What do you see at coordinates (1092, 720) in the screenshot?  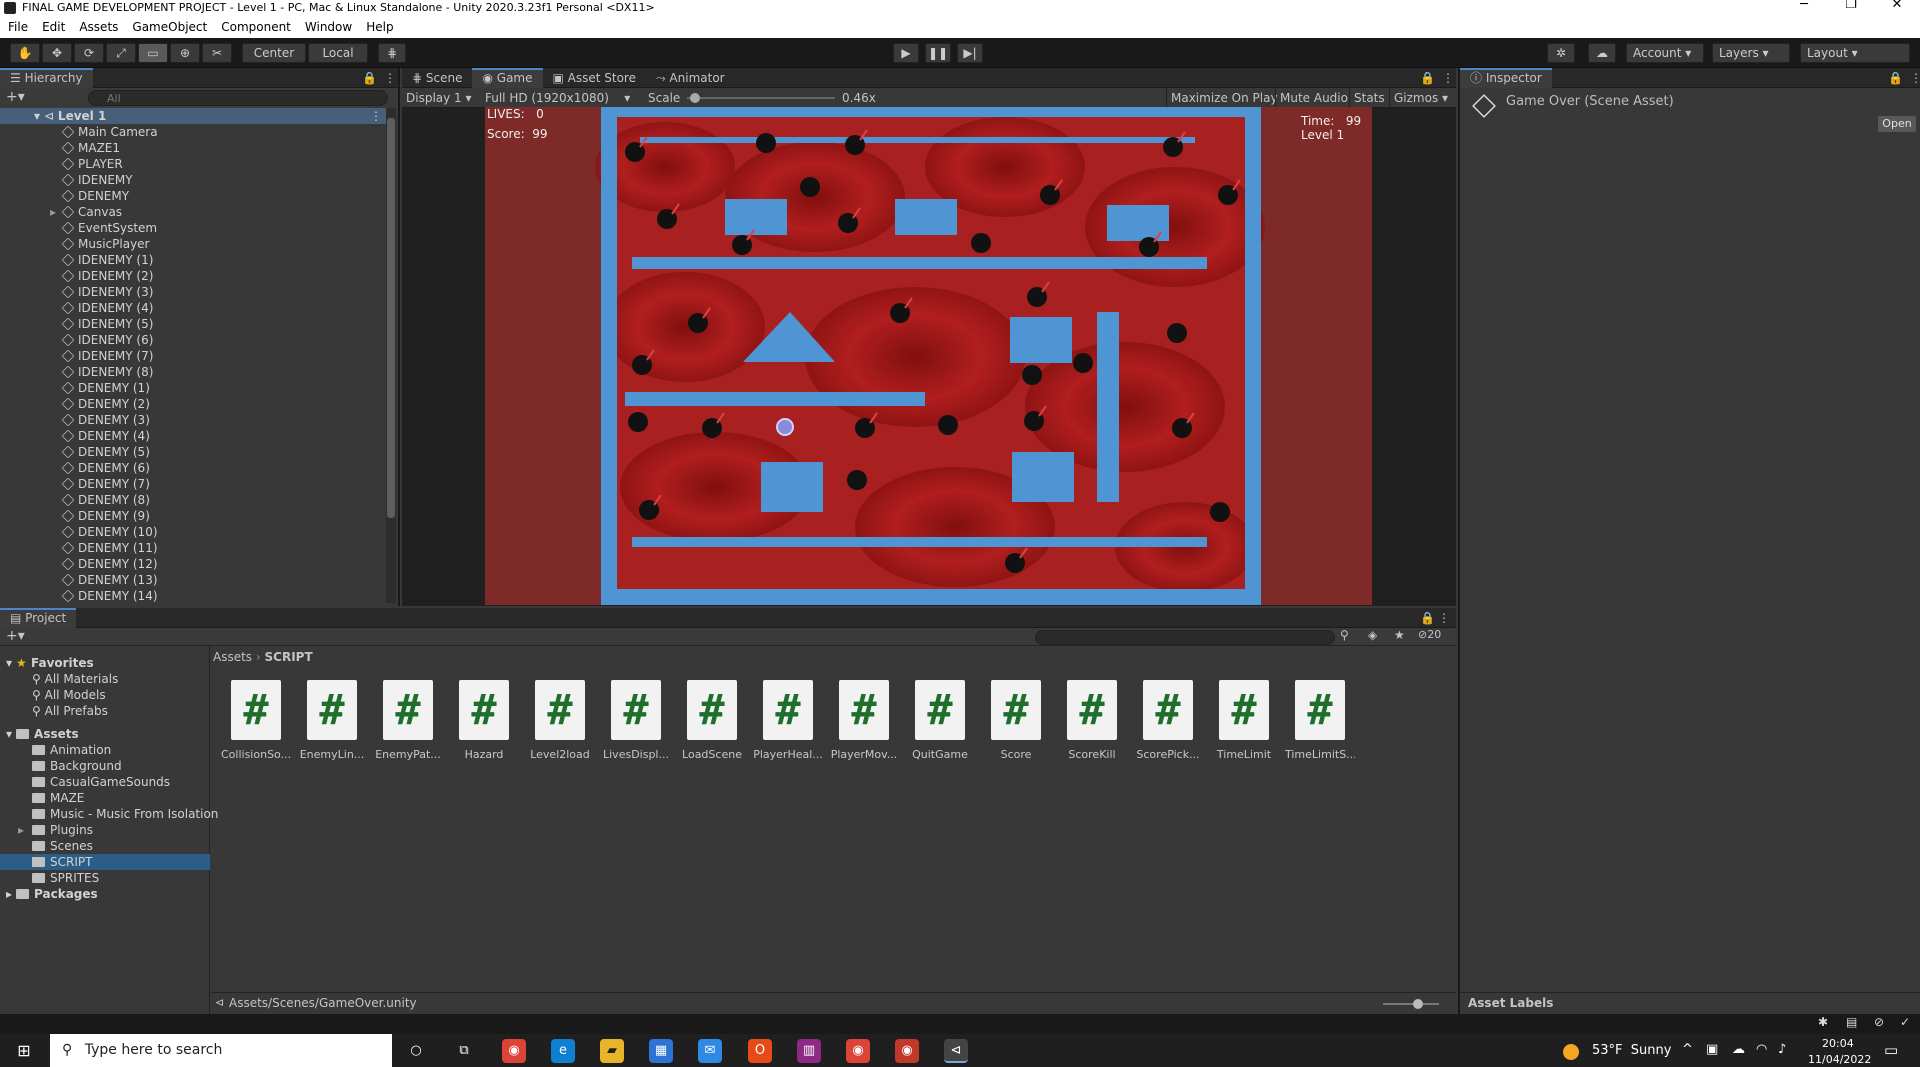 I see `script-file: # ScoreKill` at bounding box center [1092, 720].